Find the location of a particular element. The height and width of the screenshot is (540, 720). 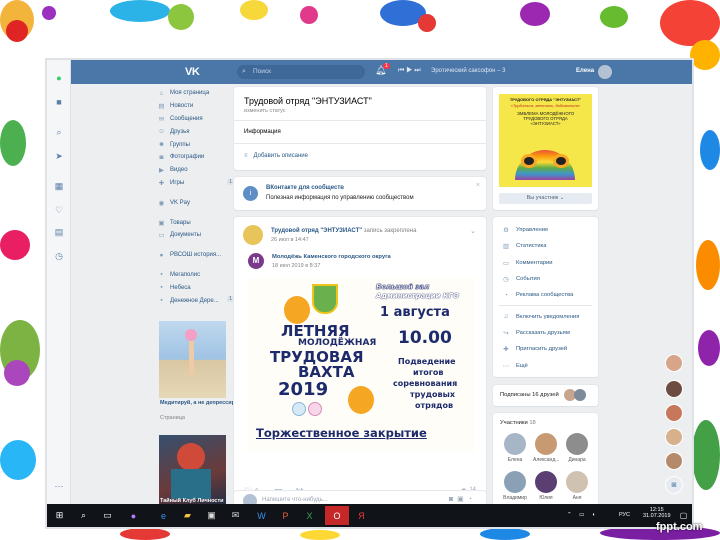

promo-title: ВКонтакте для сообществ is located at coordinates (305, 188).